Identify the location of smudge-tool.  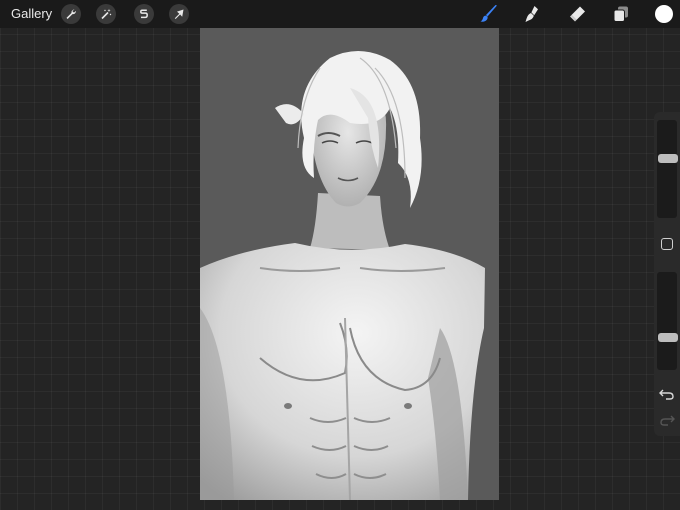
(532, 14).